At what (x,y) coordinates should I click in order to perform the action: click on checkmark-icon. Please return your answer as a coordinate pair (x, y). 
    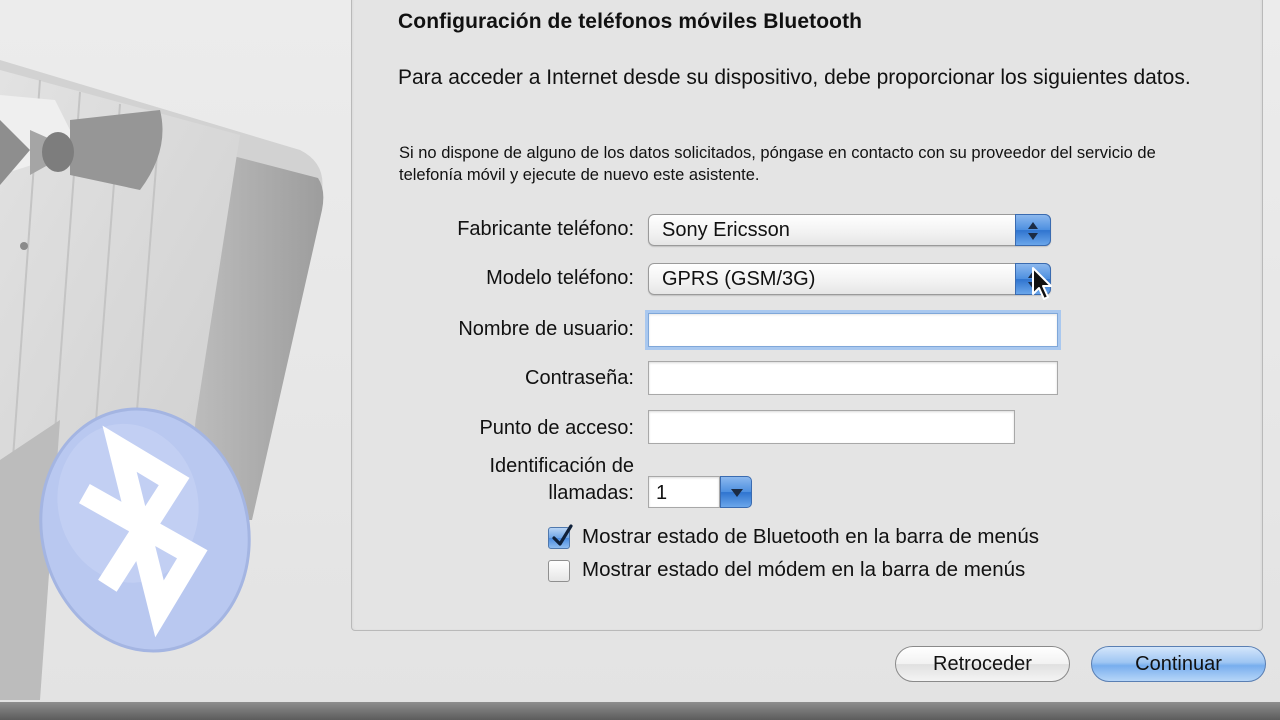
    Looking at the image, I should click on (562, 535).